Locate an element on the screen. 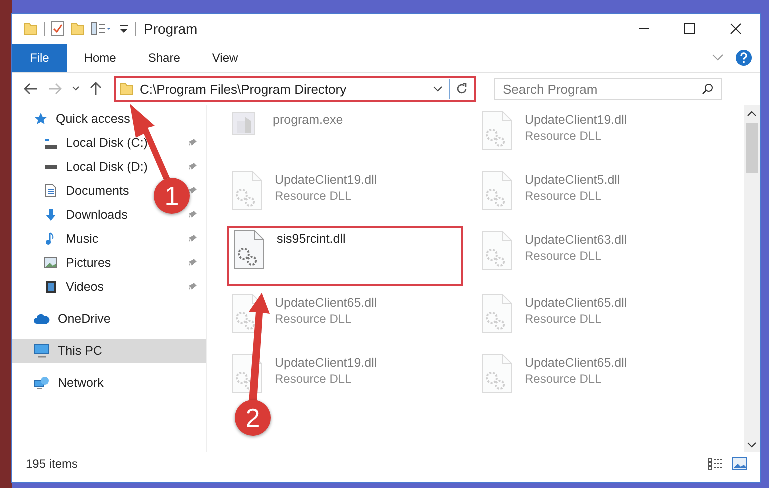 Image resolution: width=769 pixels, height=488 pixels. sidebar-item: Downloads is located at coordinates (86, 215).